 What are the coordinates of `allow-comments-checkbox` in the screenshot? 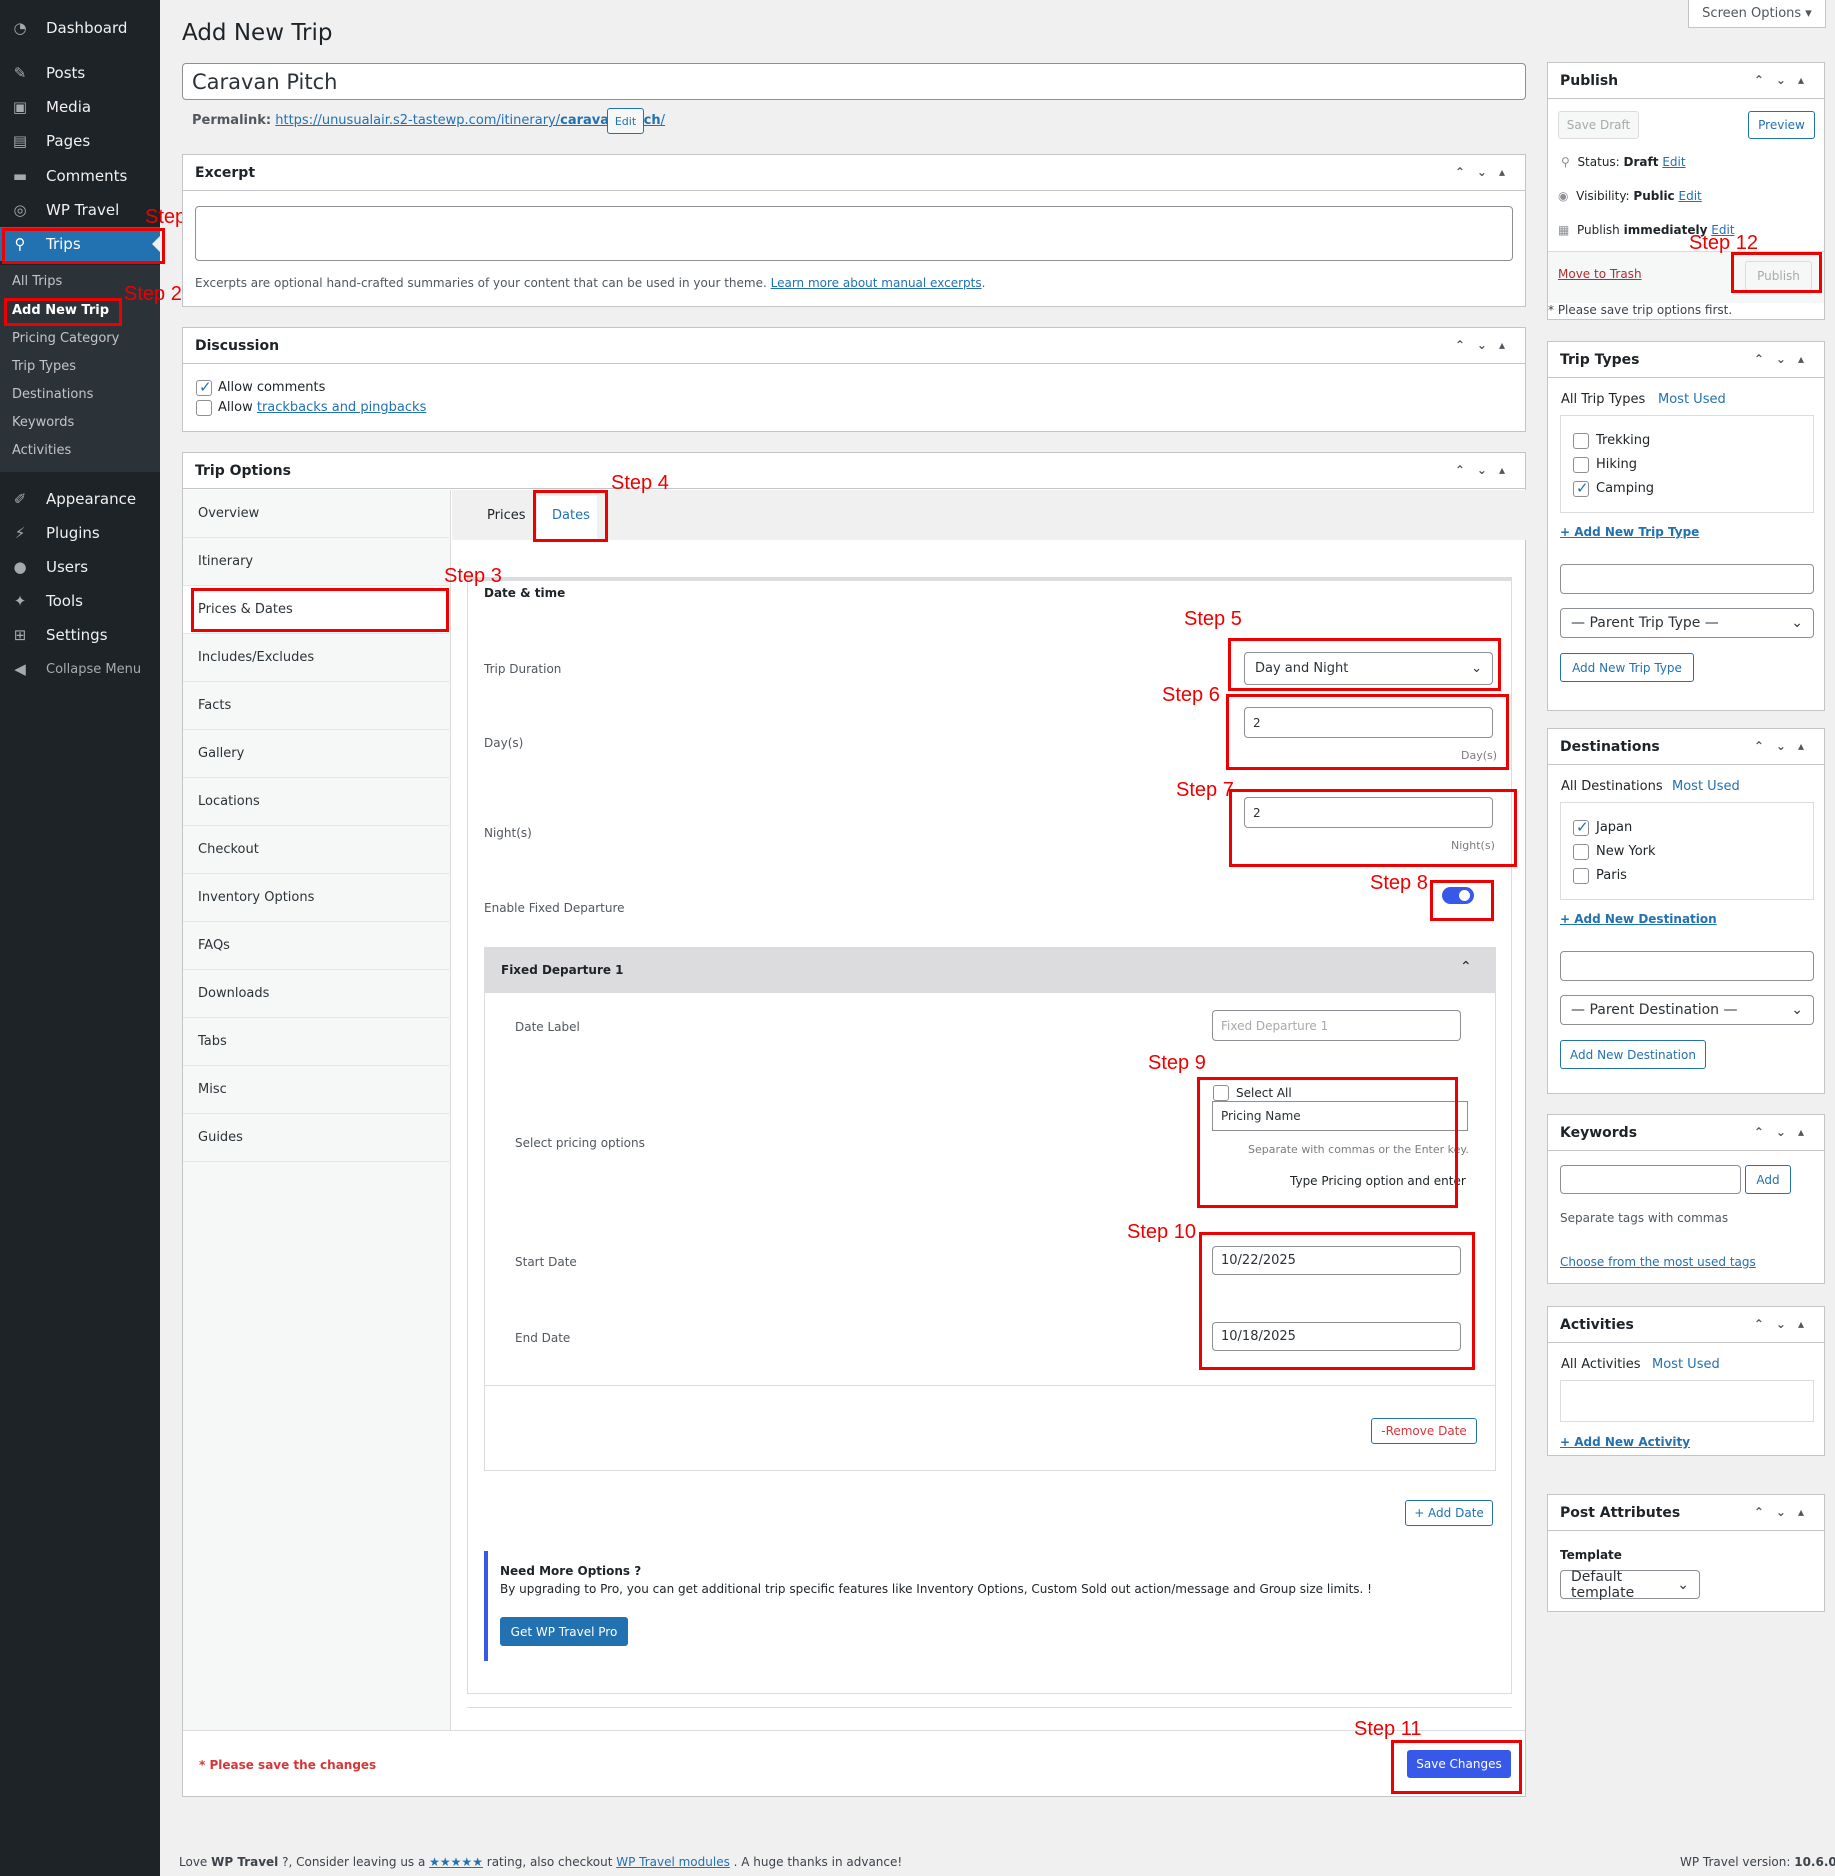 It's located at (204, 387).